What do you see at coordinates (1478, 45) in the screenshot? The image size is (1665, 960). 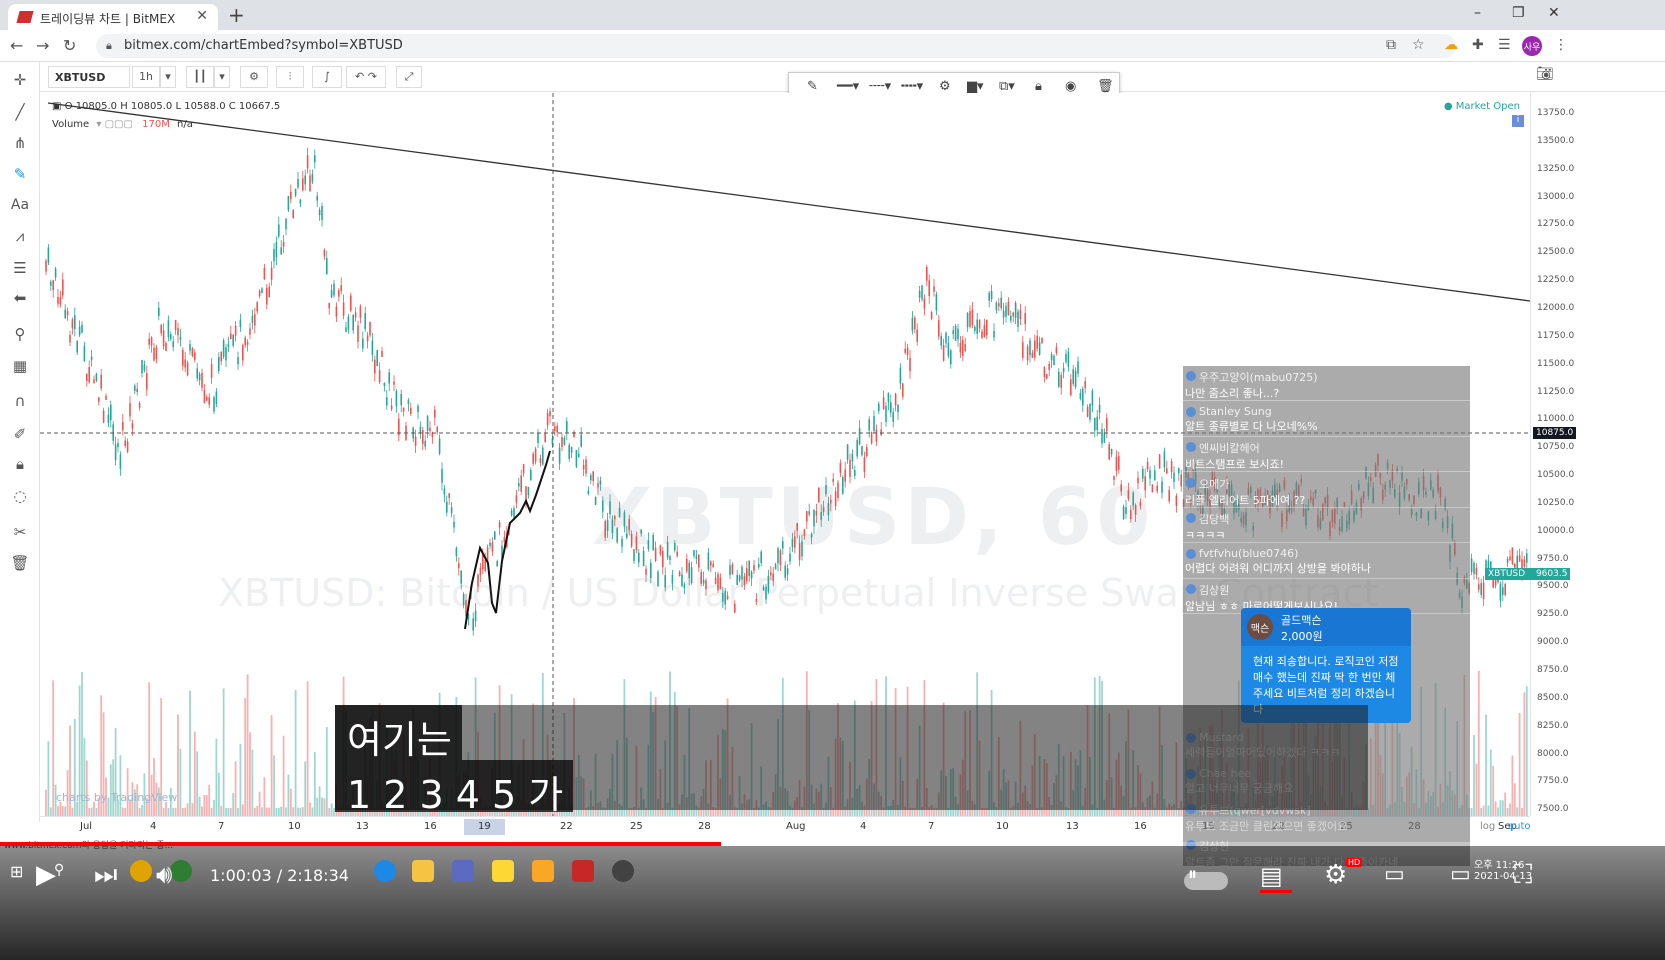 I see `extensions-puzzle-icon: ✚` at bounding box center [1478, 45].